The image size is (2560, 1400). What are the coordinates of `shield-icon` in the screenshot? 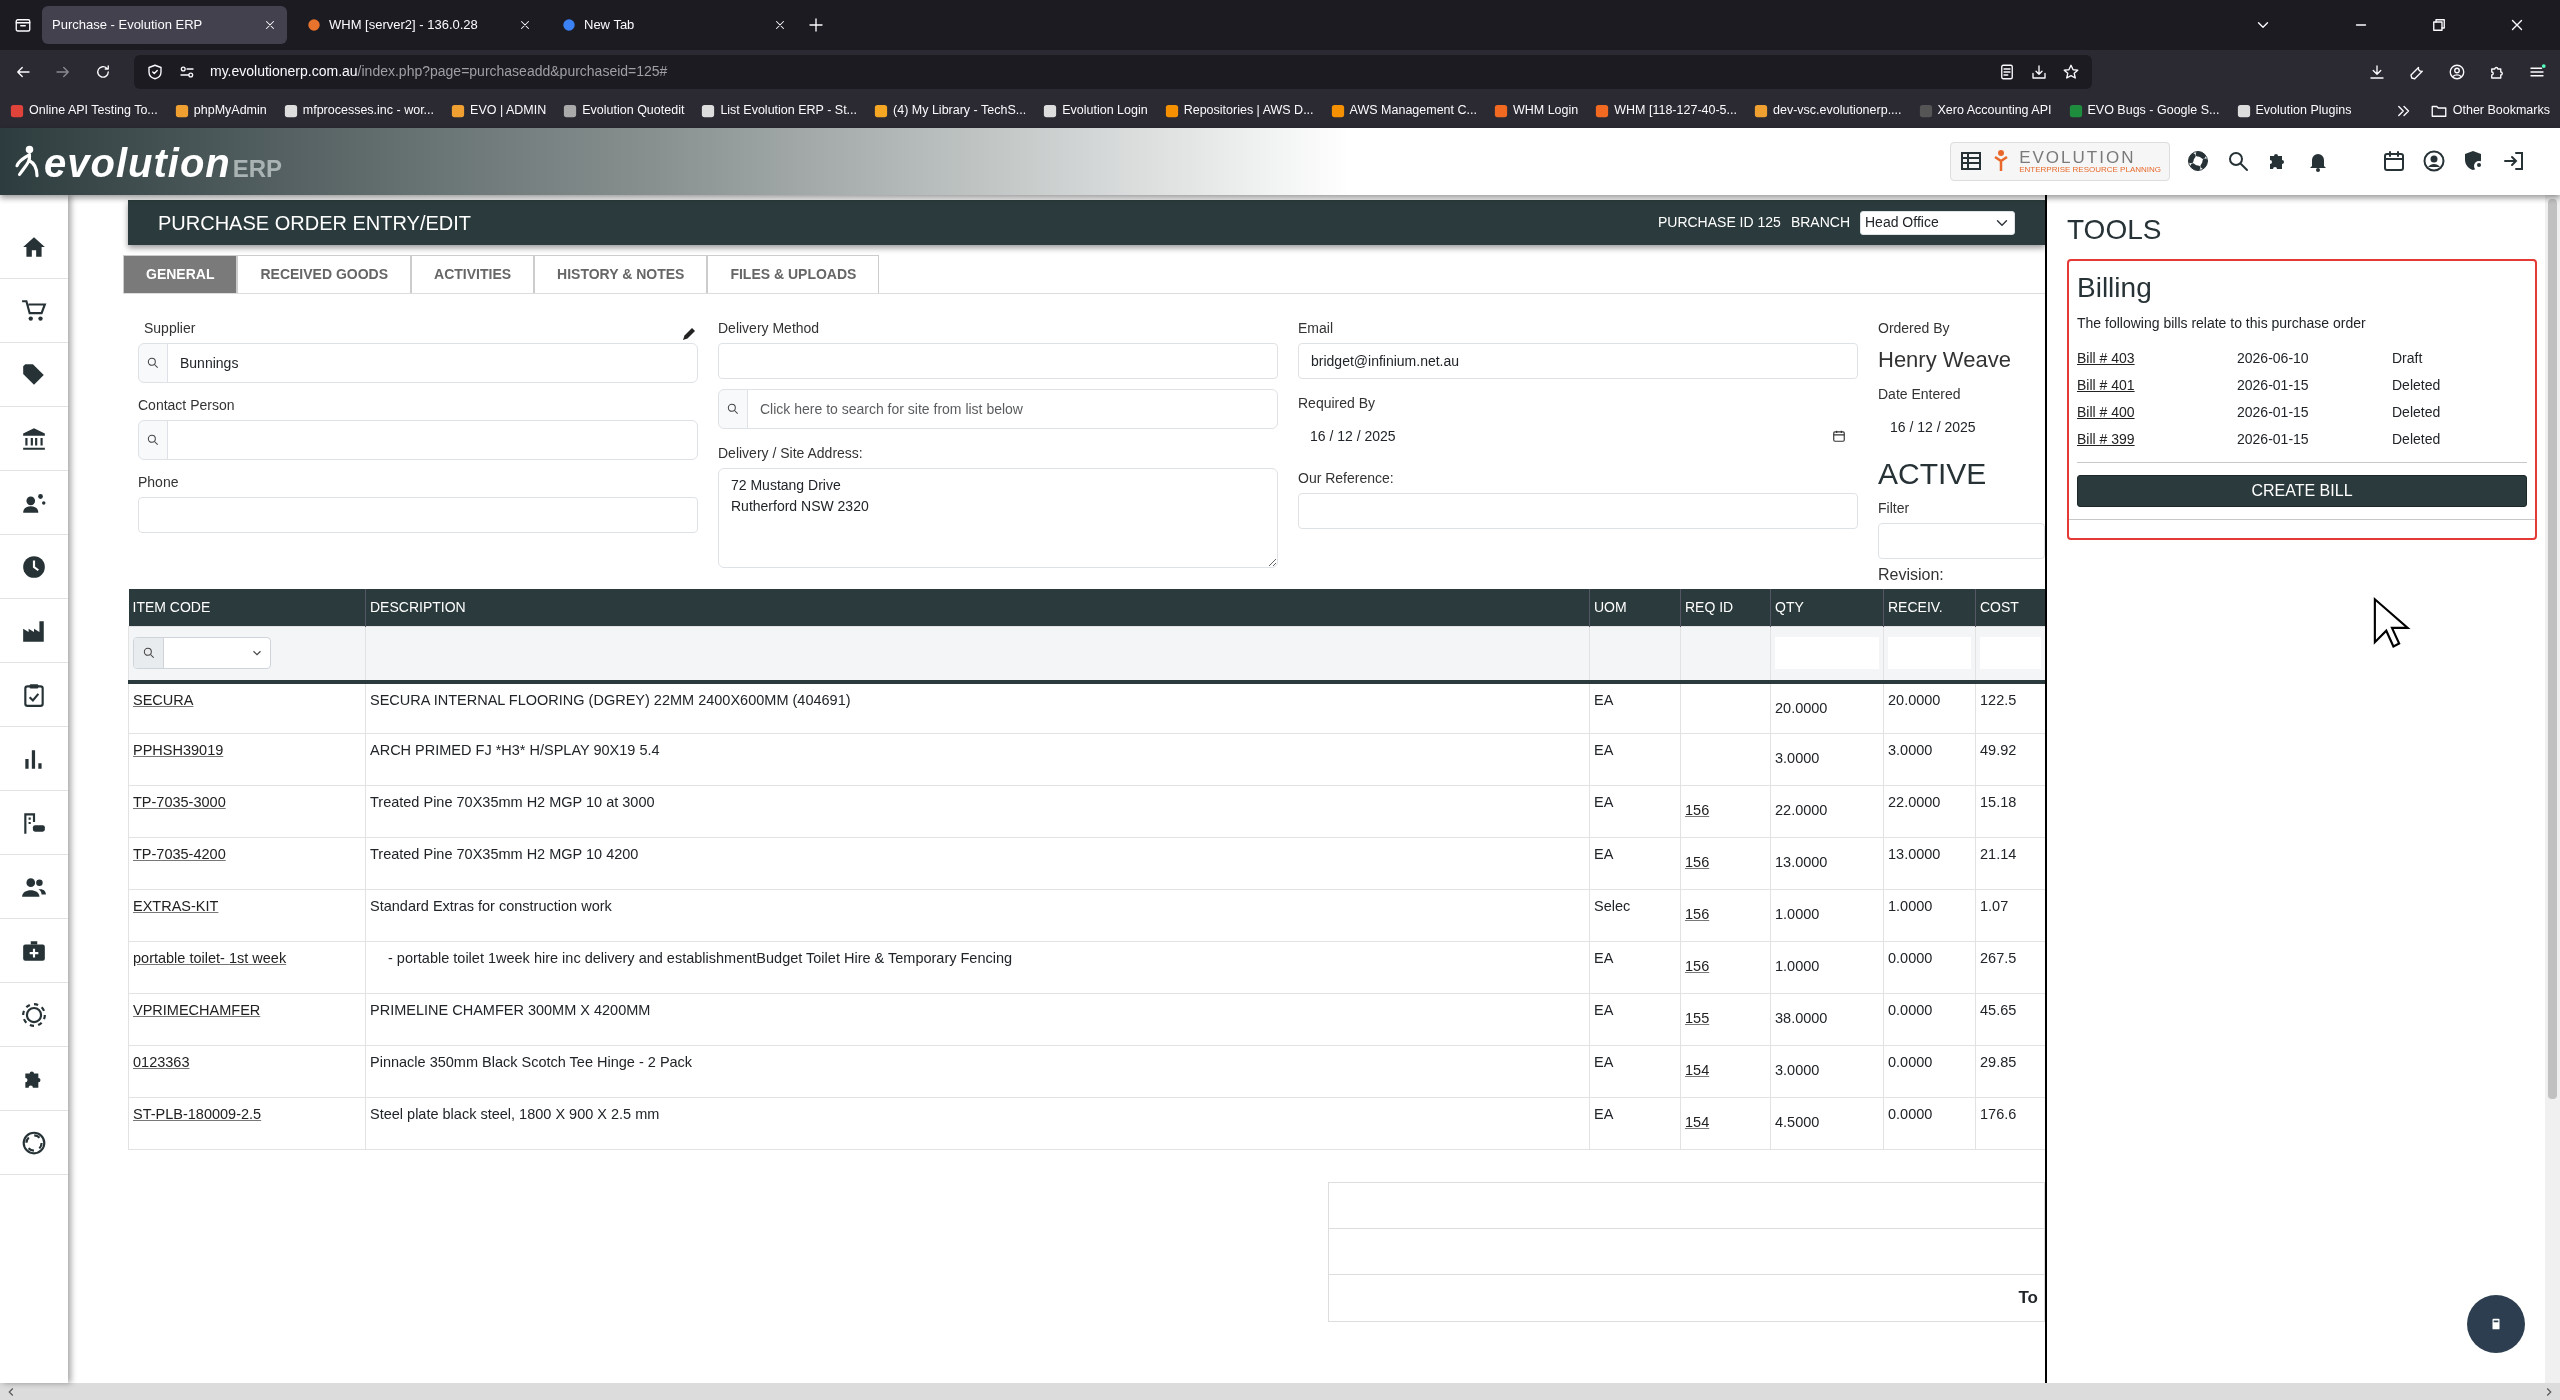 It's located at (155, 71).